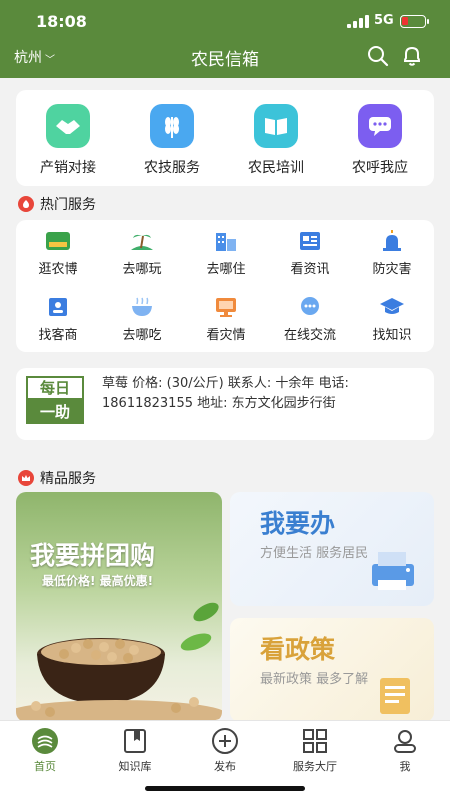 The image size is (450, 800). I want to click on alarm-icon, so click(392, 241).